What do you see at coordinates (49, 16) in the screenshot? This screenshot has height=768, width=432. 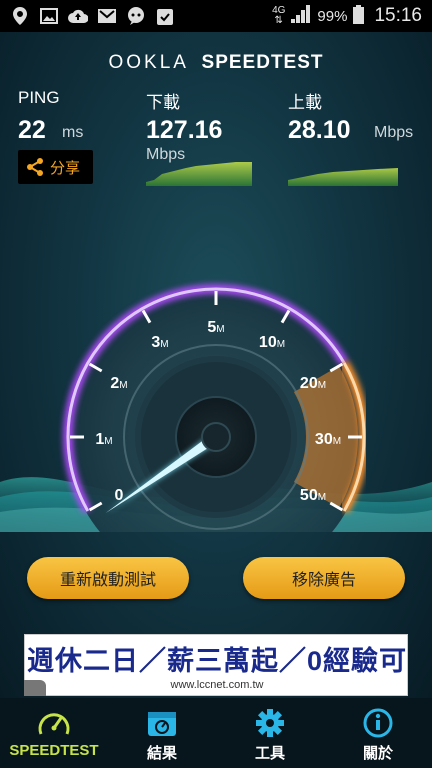 I see `image-icon` at bounding box center [49, 16].